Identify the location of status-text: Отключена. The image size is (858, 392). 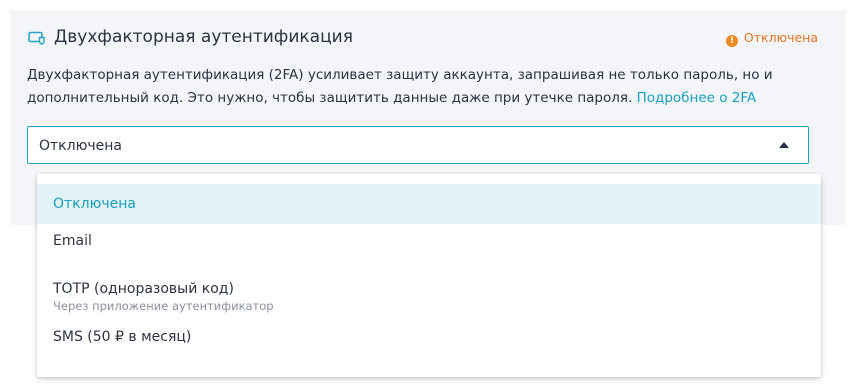
(780, 37).